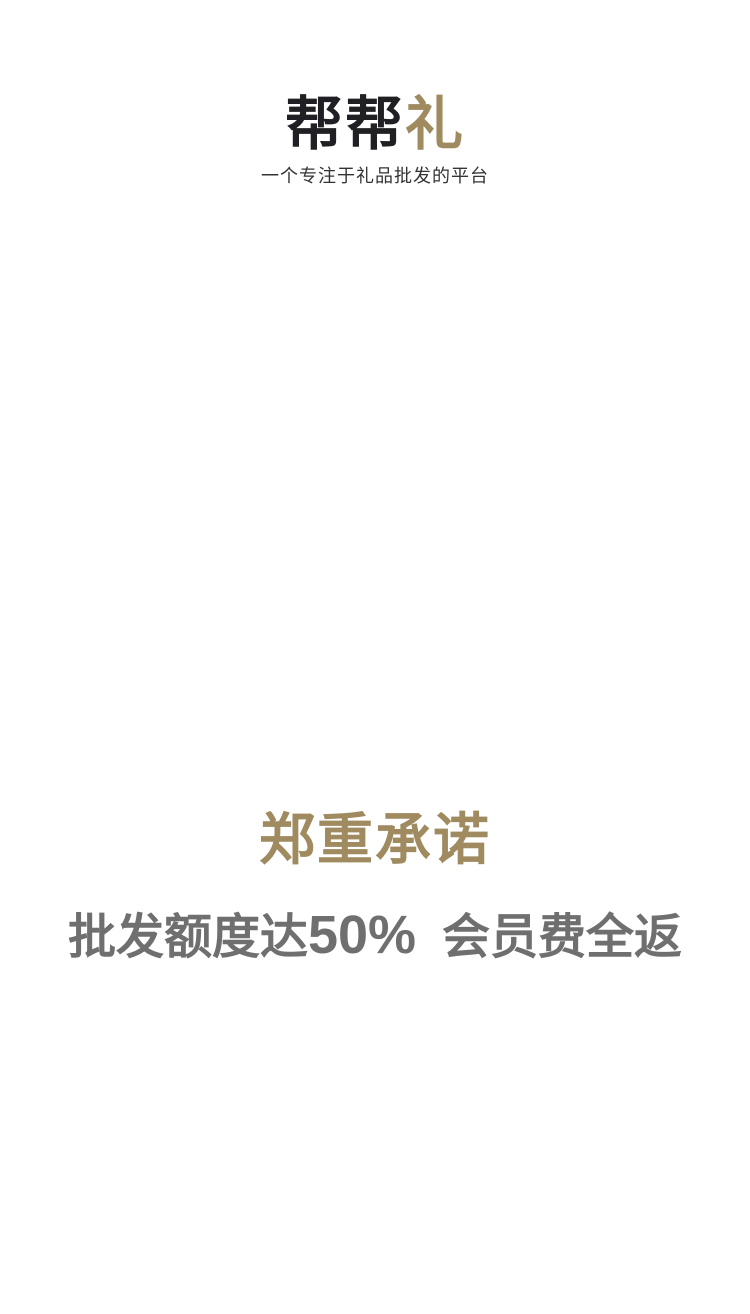 This screenshot has width=750, height=1314. I want to click on promise-suffix: 会员费全返, so click(562, 937).